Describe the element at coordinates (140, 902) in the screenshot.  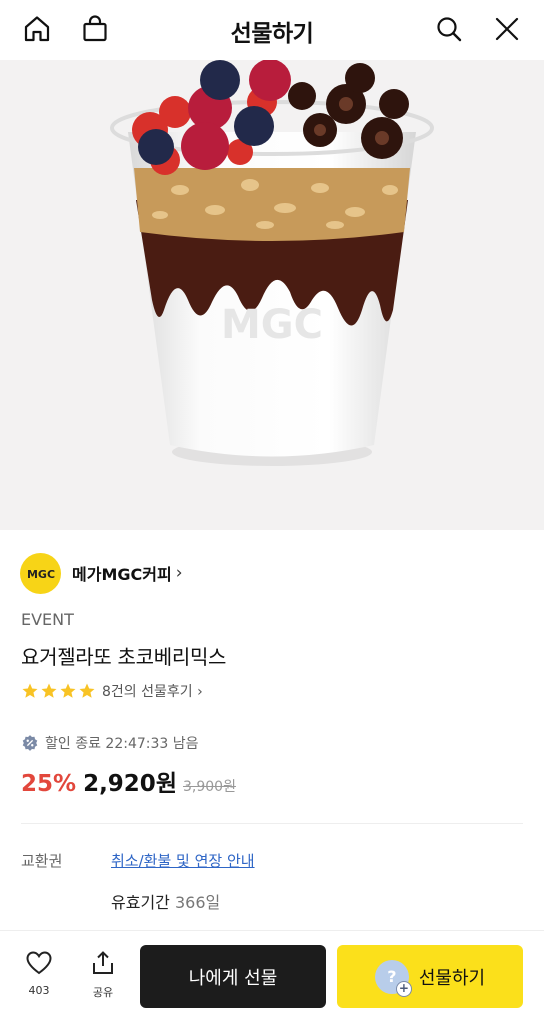
I see `validity-label: 유효기간` at that location.